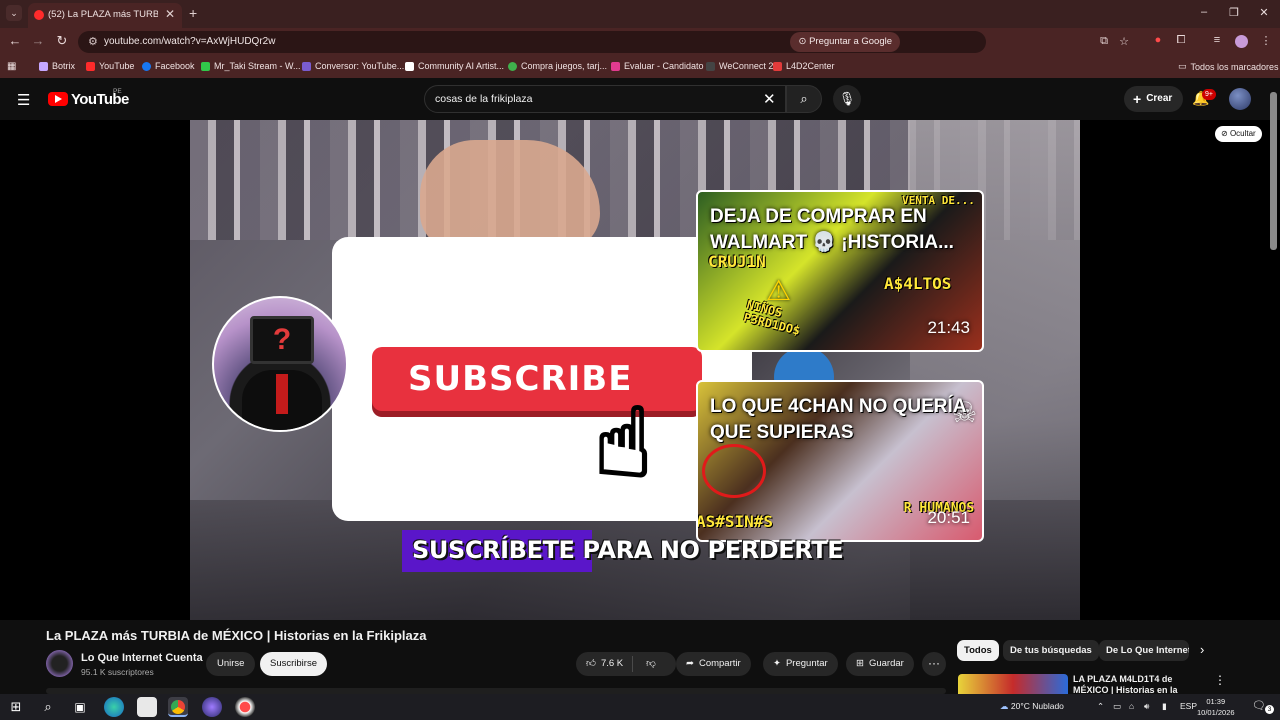 The height and width of the screenshot is (720, 1280). What do you see at coordinates (23, 100) in the screenshot?
I see `hamburger-menu-icon: ☰` at bounding box center [23, 100].